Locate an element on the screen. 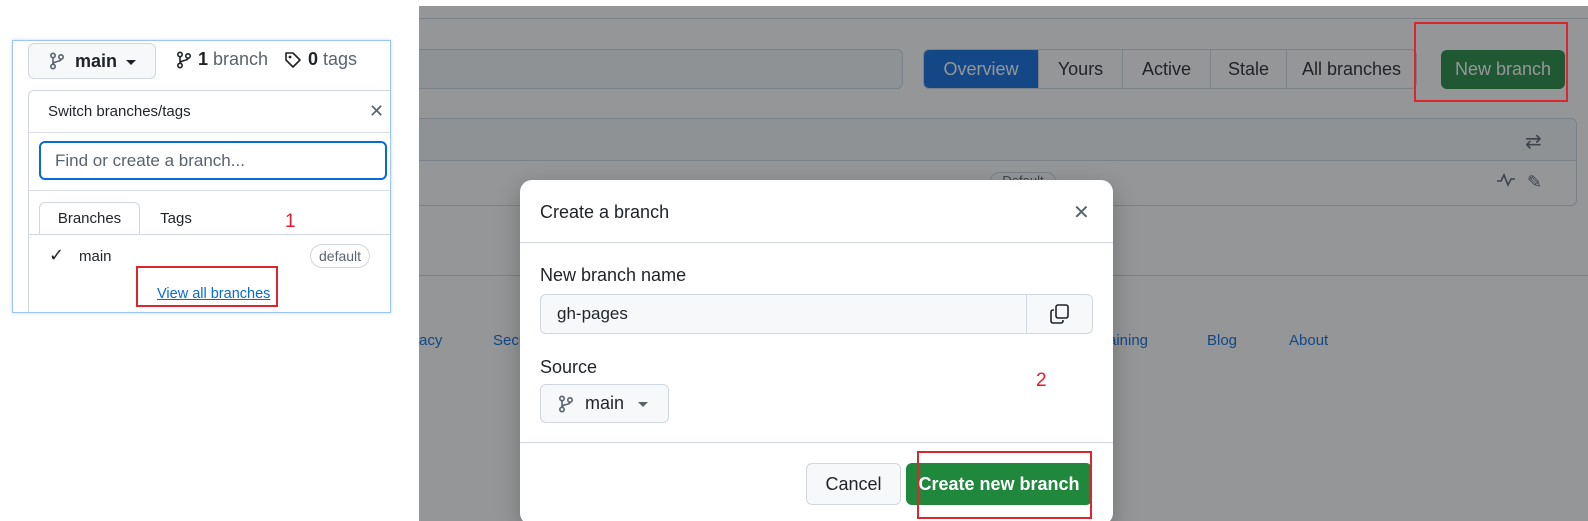  copy-button is located at coordinates (1059, 314).